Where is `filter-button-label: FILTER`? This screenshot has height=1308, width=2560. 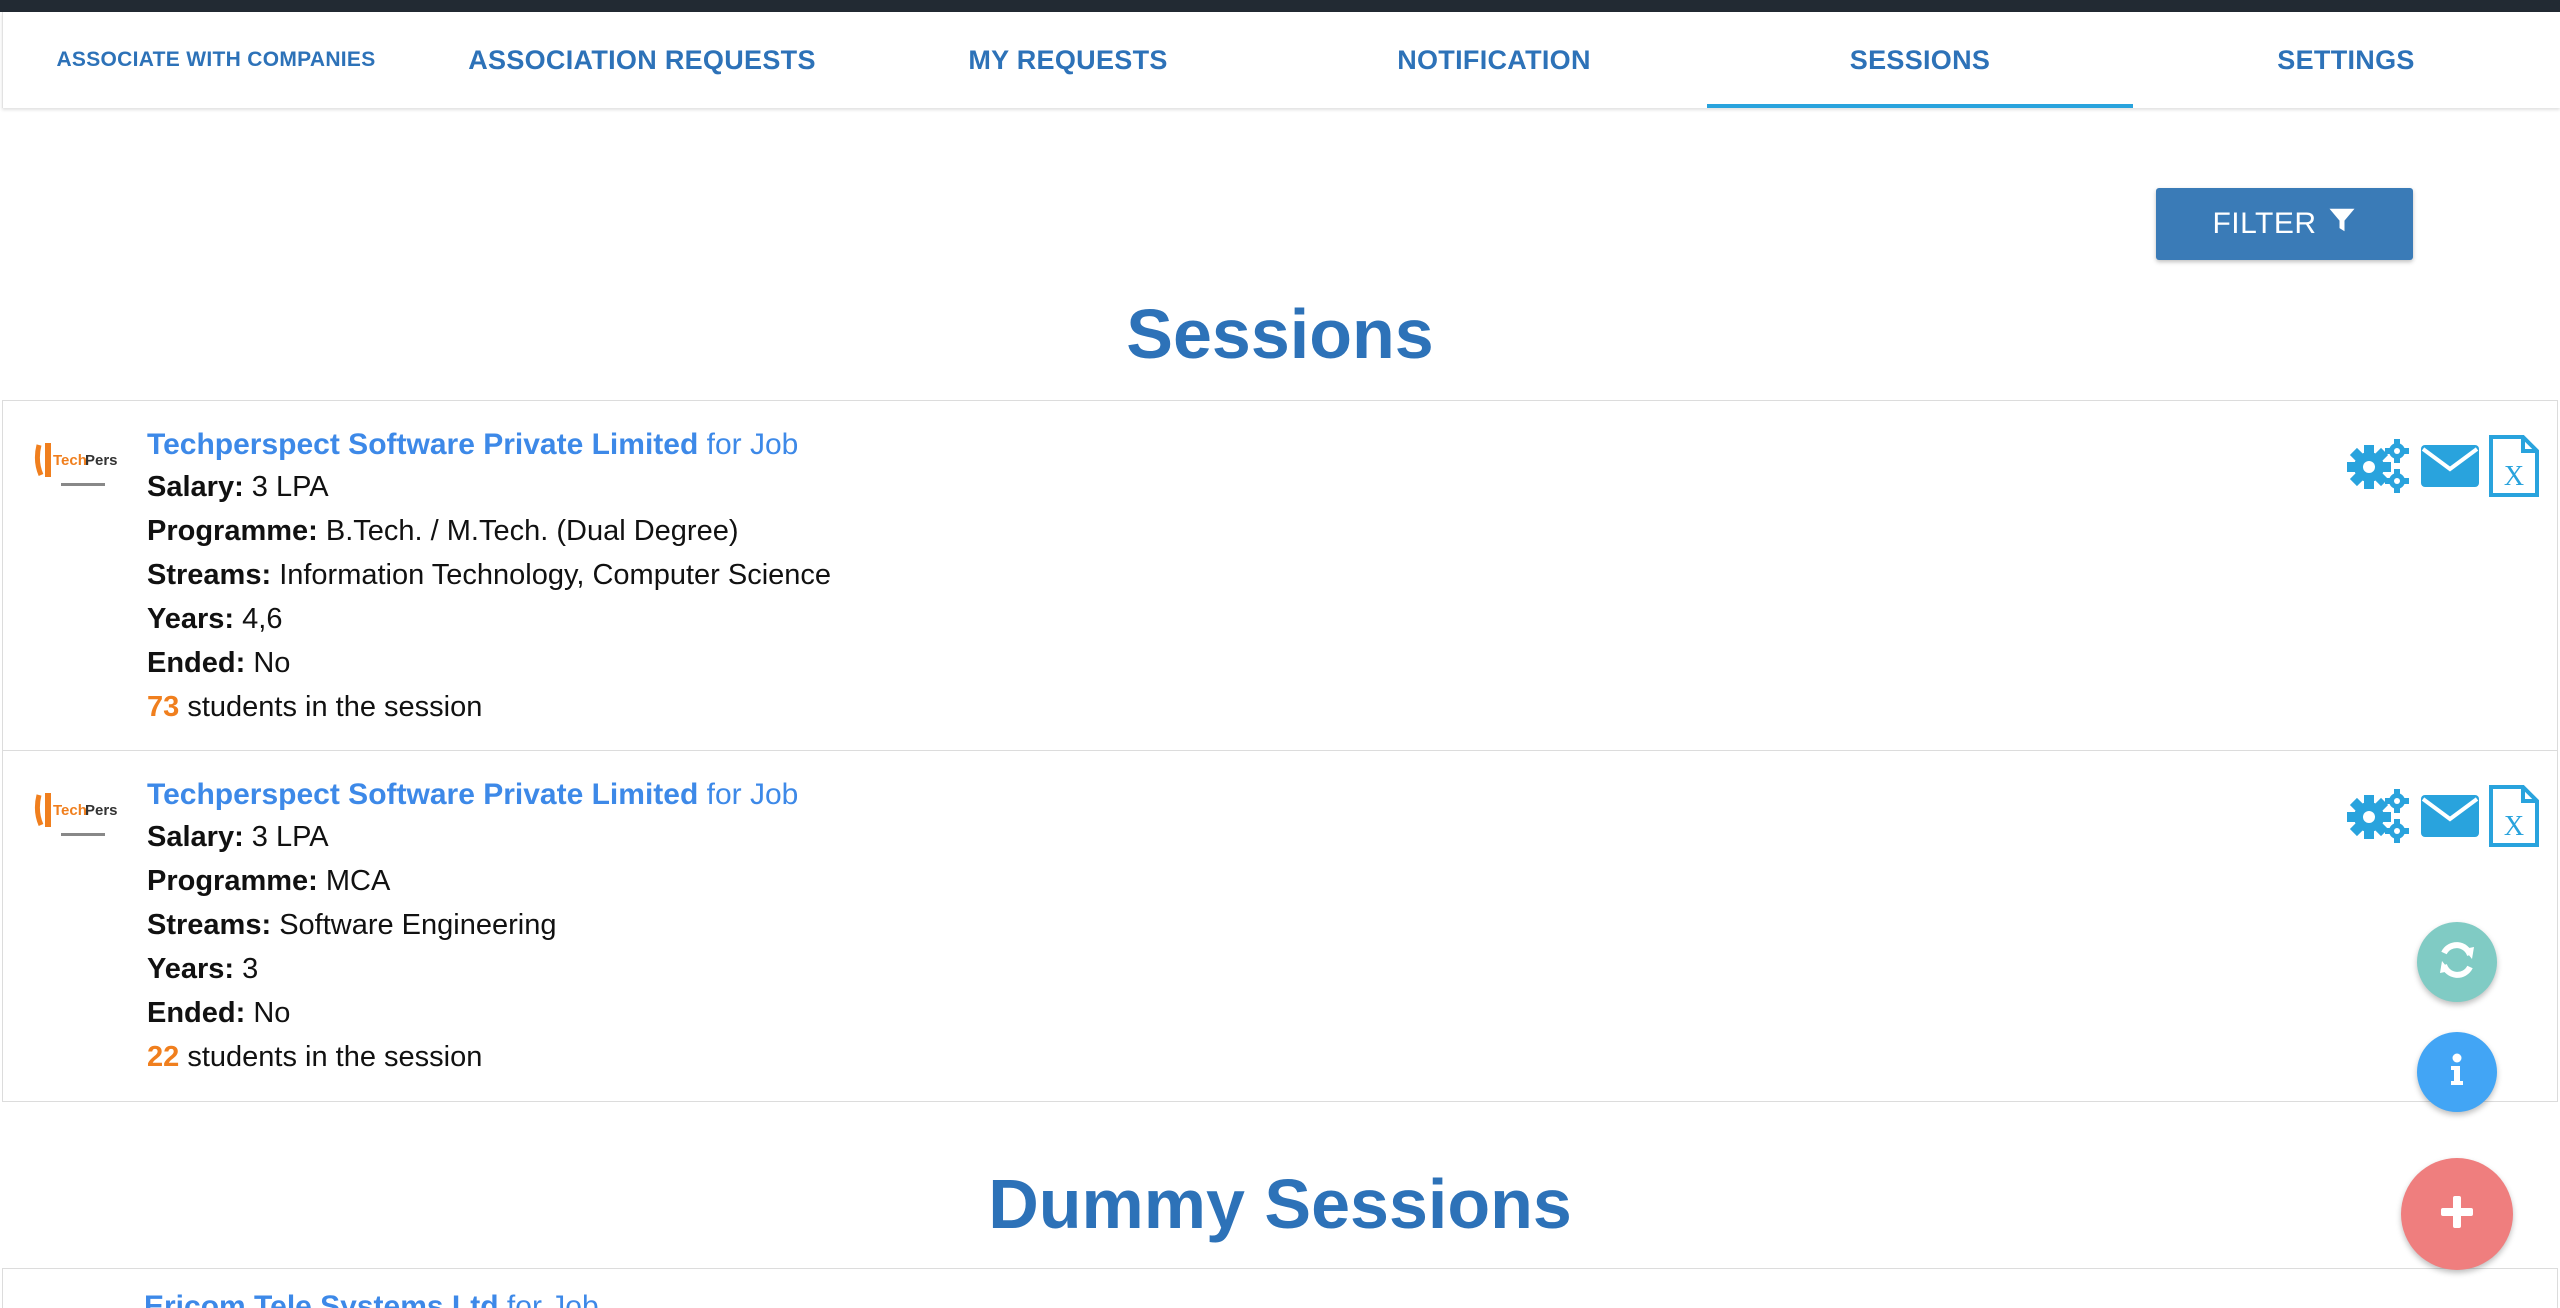 filter-button-label: FILTER is located at coordinates (2264, 223).